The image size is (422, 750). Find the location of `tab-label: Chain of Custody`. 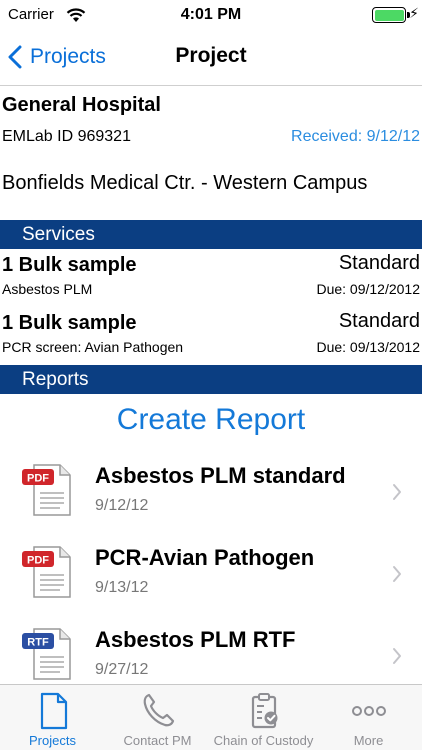

tab-label: Chain of Custody is located at coordinates (263, 740).